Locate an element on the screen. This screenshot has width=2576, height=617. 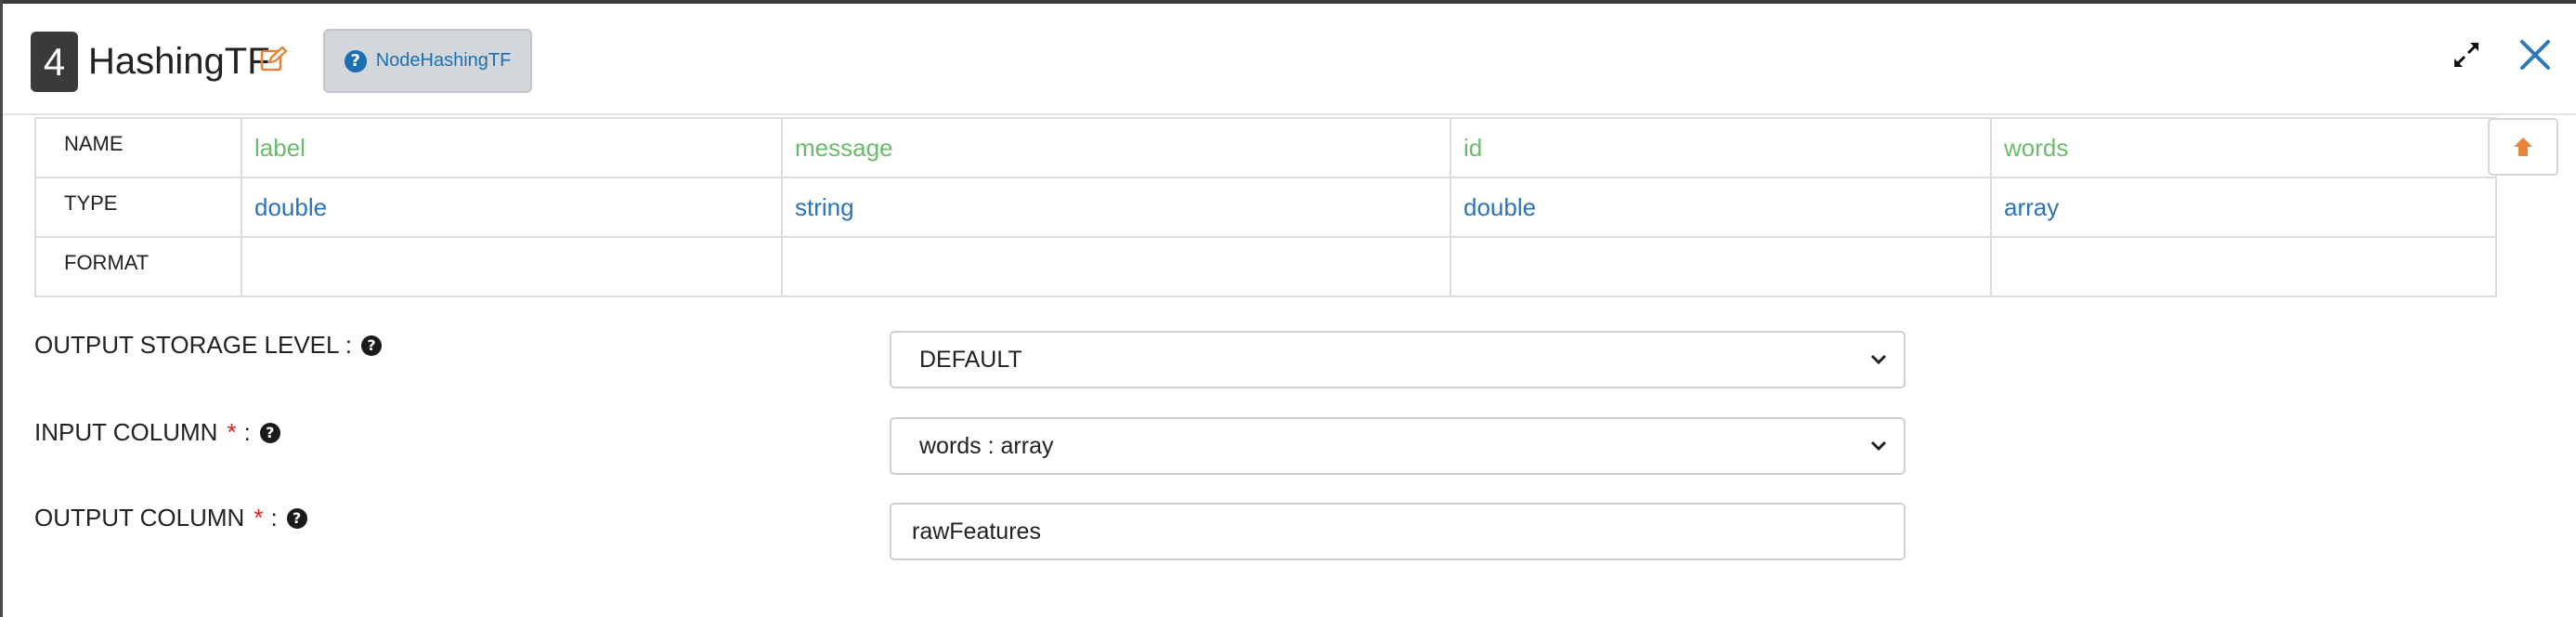
column-name-cell: message is located at coordinates (1116, 147).